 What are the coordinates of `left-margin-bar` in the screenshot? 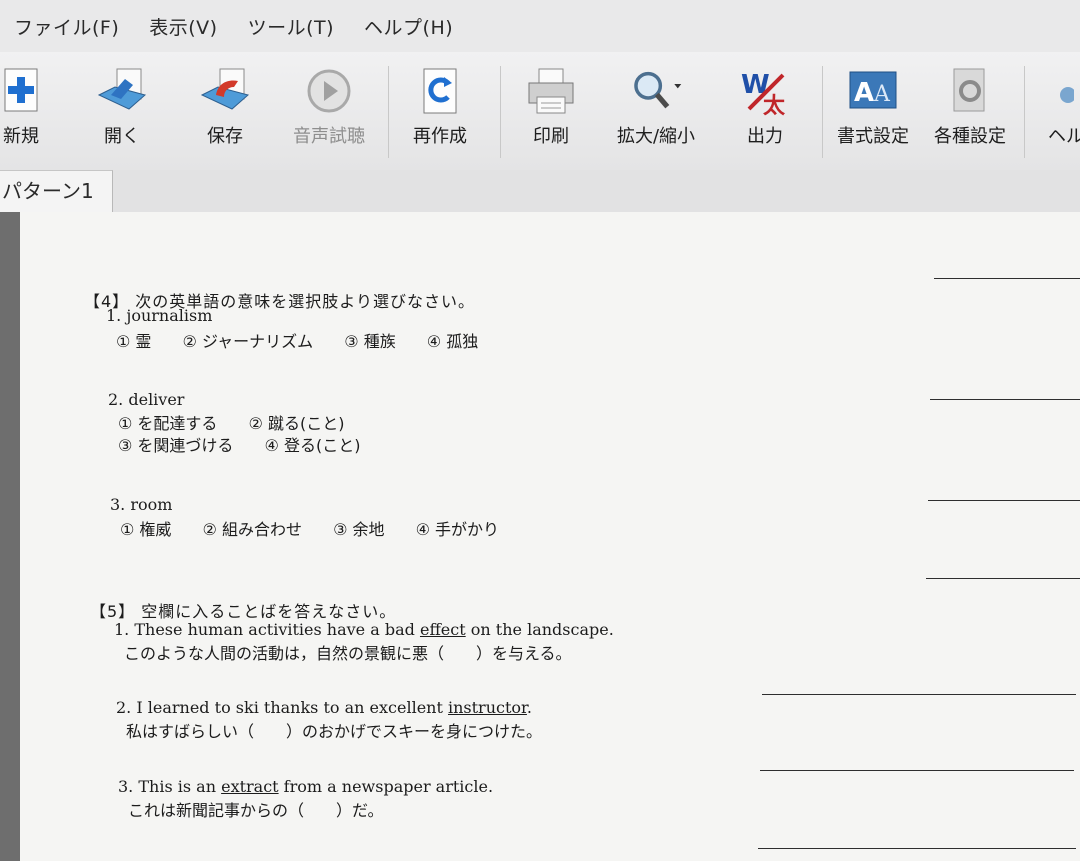 It's located at (10, 536).